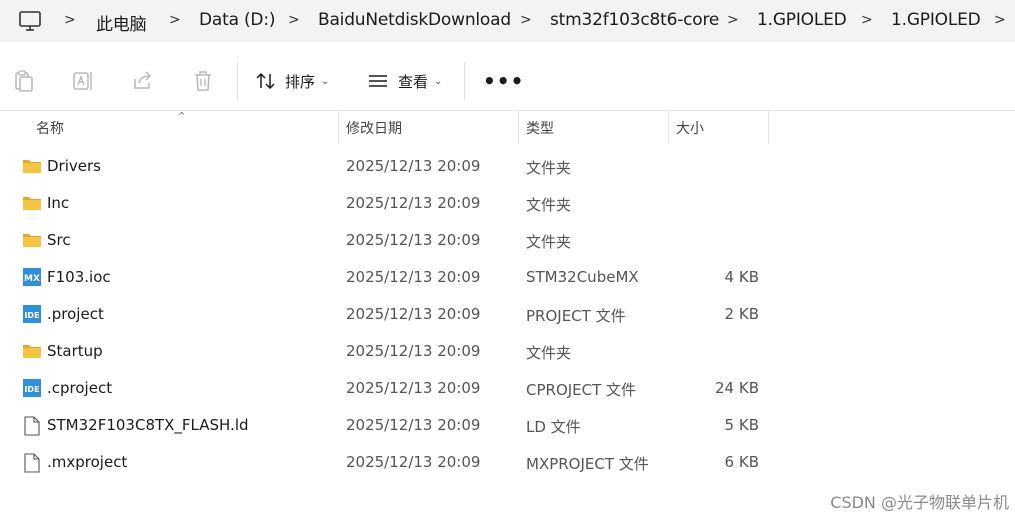  What do you see at coordinates (582, 277) in the screenshot?
I see `file-type: STM32CubeMX` at bounding box center [582, 277].